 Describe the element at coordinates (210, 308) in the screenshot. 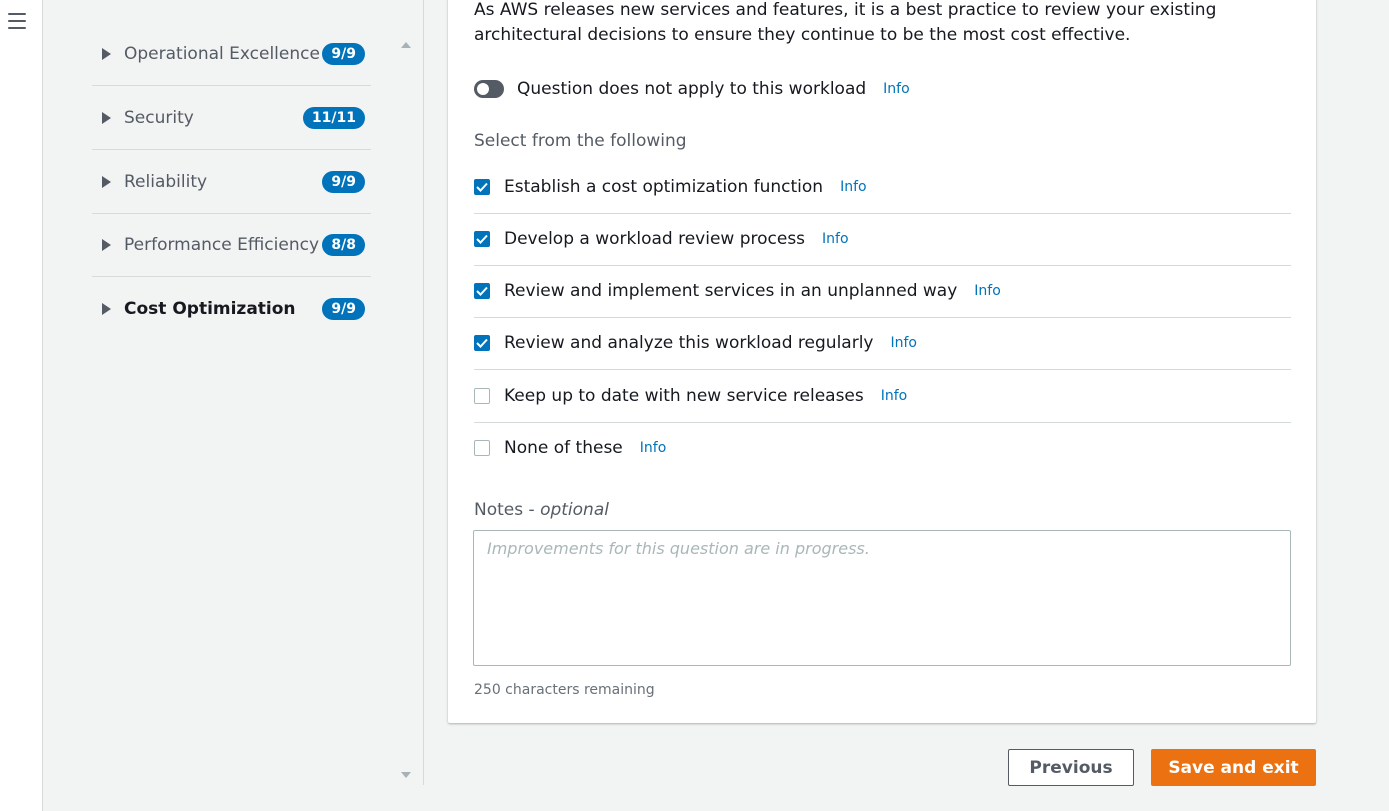

I see `pillar-label: Cost Optimization` at that location.